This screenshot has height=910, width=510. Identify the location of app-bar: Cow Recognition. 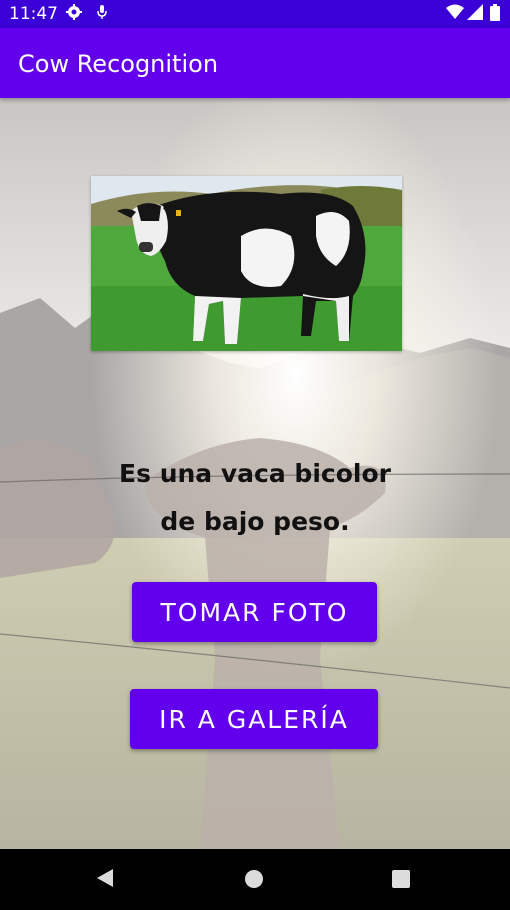
(255, 63).